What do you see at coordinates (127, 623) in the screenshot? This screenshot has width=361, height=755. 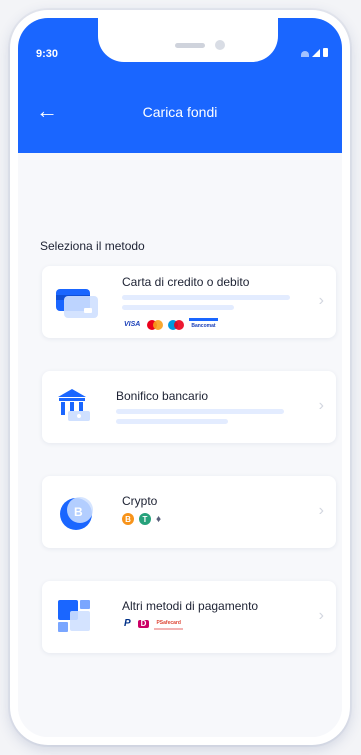 I see `paypal-logo: P` at bounding box center [127, 623].